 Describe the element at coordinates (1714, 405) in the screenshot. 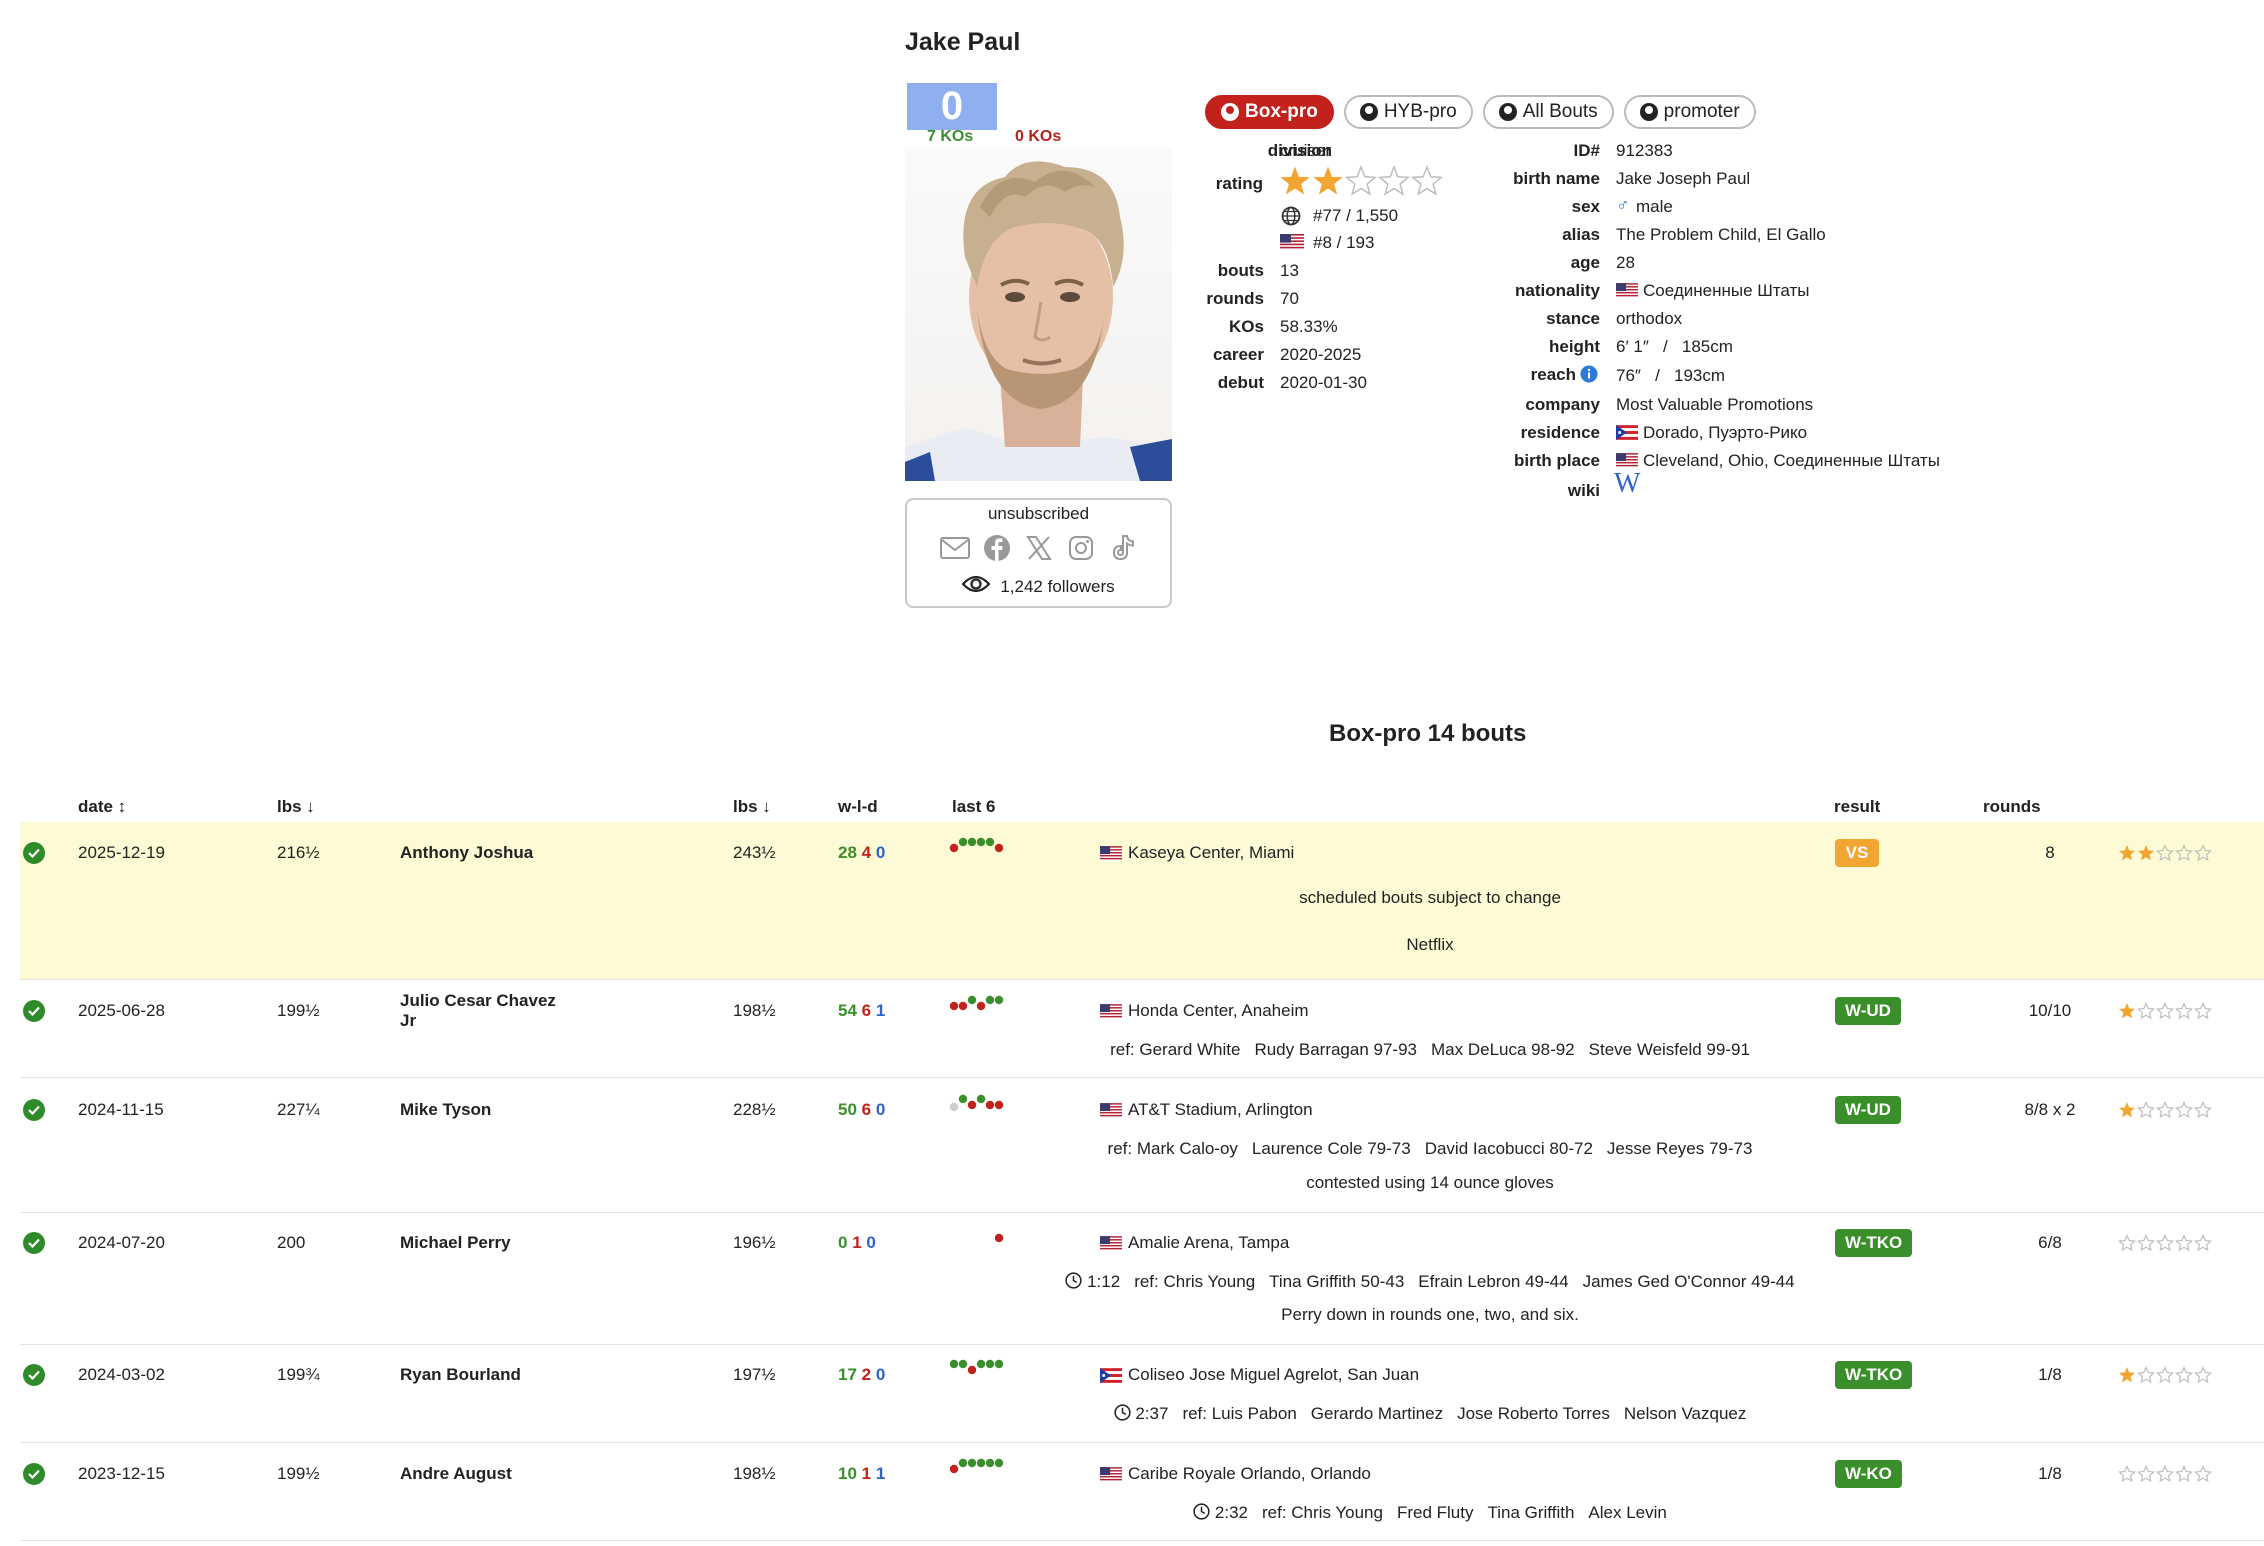

I see `company-value: Most Valuable Promotions` at that location.